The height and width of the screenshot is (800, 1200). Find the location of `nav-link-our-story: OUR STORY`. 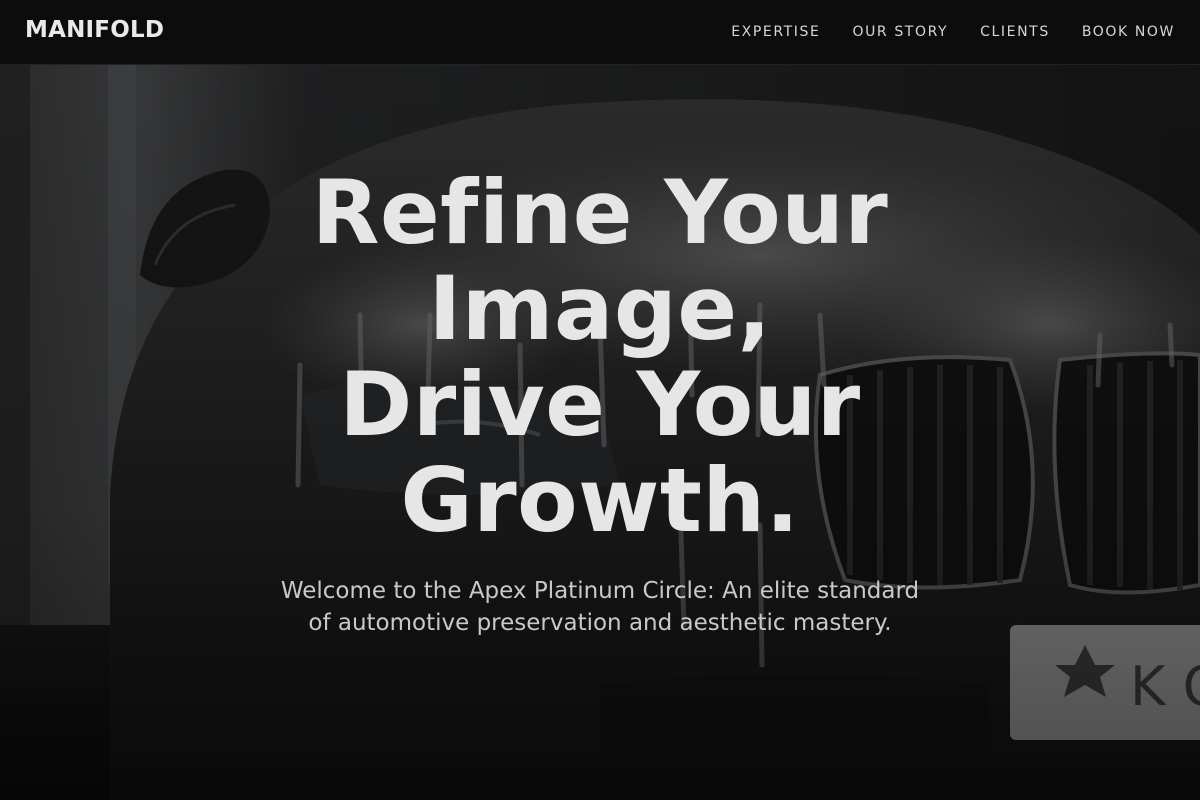

nav-link-our-story: OUR STORY is located at coordinates (900, 32).